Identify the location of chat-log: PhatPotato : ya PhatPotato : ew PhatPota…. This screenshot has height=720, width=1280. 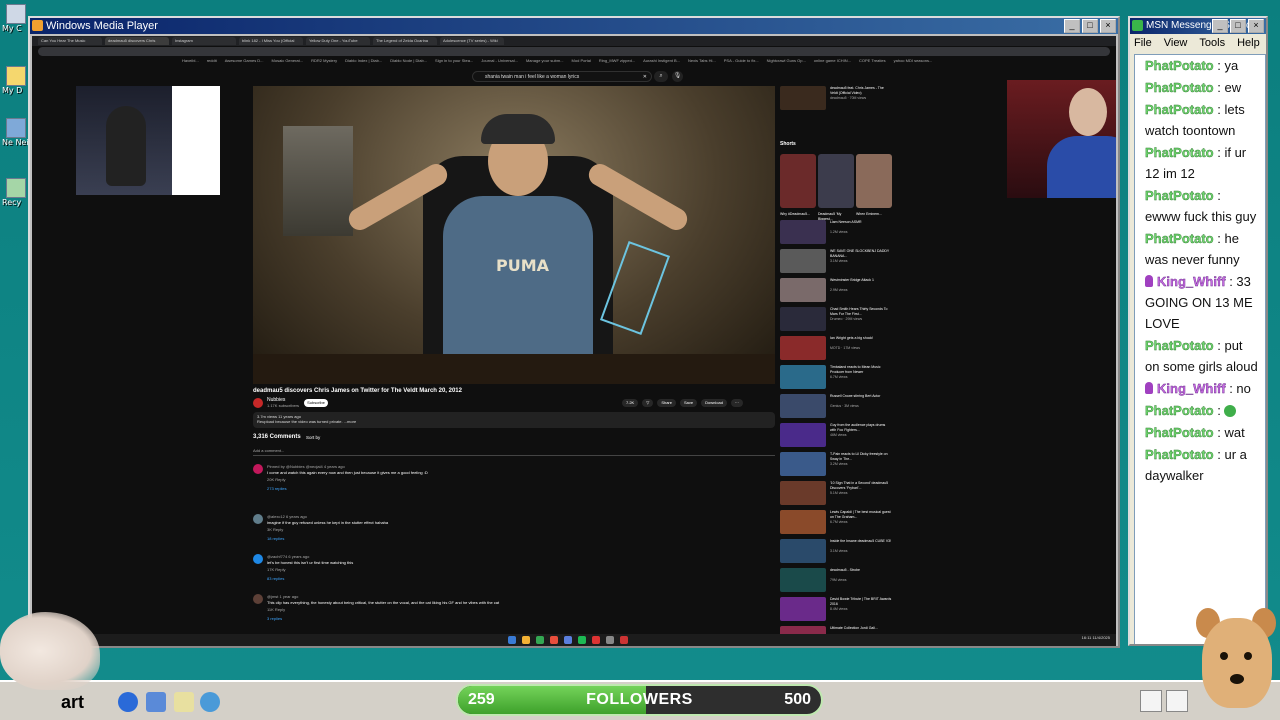
(1200, 349).